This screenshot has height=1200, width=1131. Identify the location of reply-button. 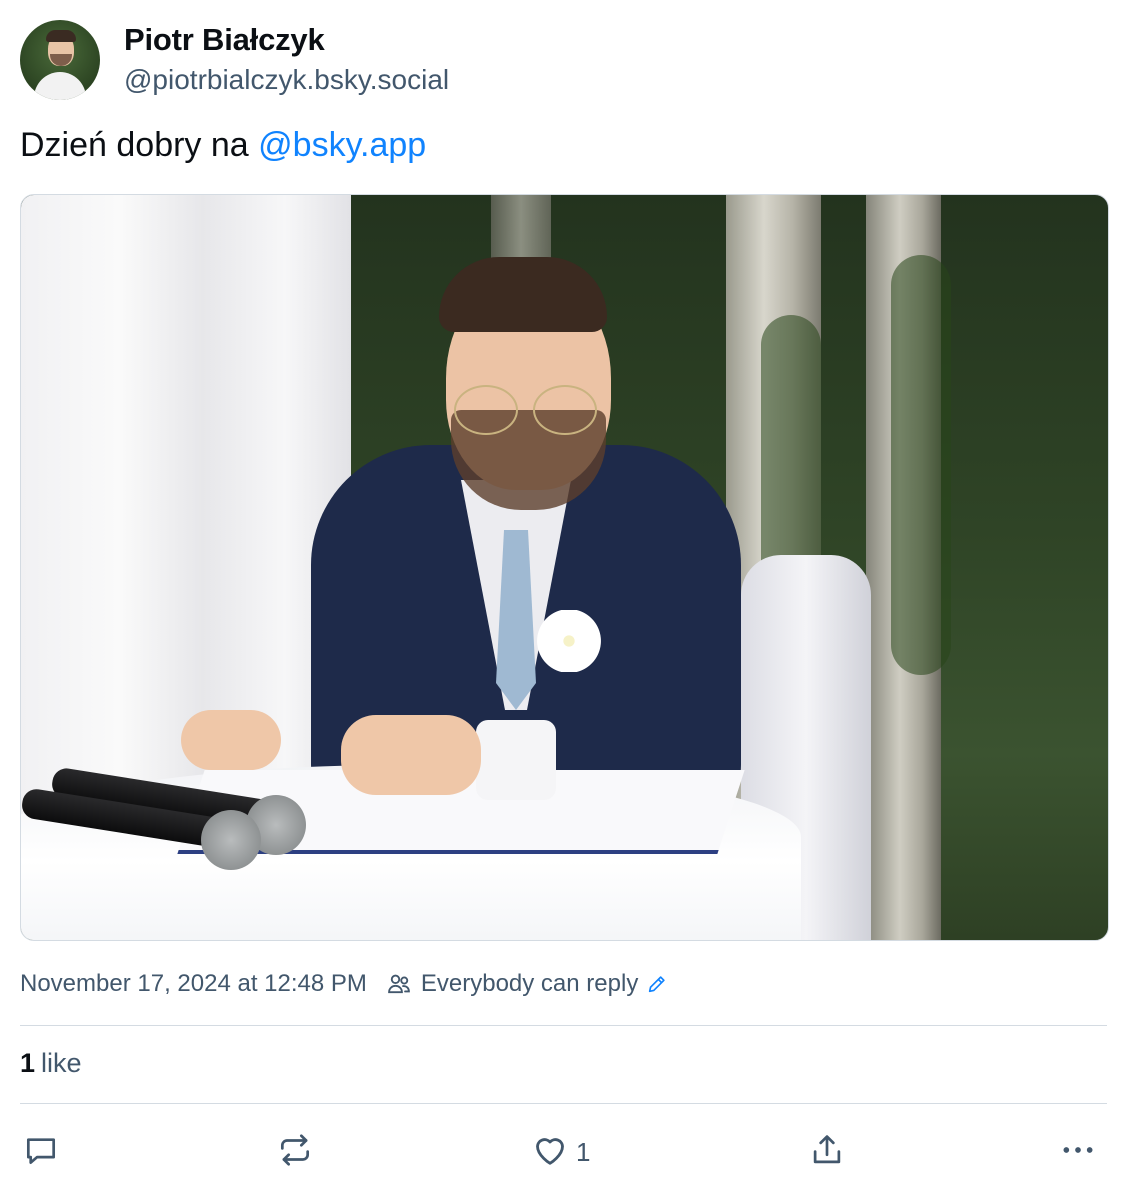
(41, 1152).